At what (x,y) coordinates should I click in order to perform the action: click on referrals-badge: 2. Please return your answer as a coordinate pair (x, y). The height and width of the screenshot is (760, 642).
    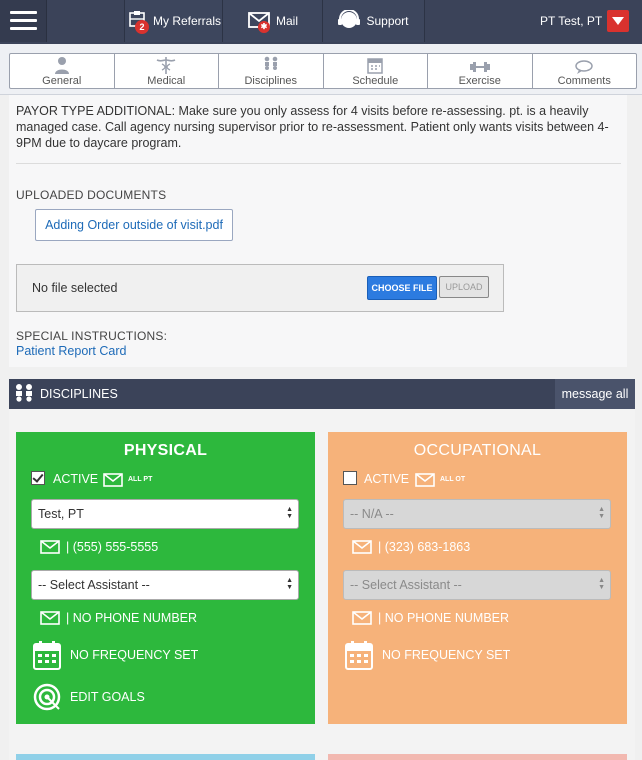
    Looking at the image, I should click on (141, 26).